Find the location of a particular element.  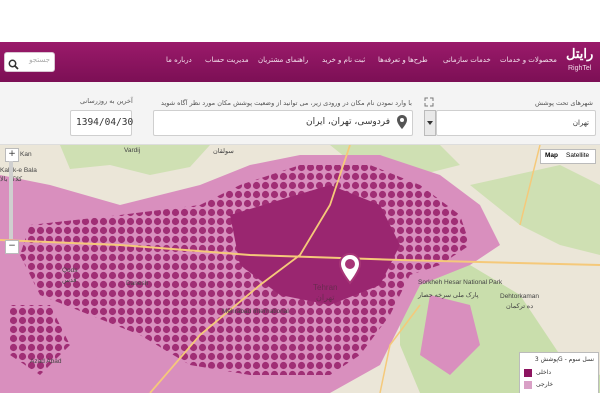

map-type-toggle: Map Satellite is located at coordinates (568, 156).